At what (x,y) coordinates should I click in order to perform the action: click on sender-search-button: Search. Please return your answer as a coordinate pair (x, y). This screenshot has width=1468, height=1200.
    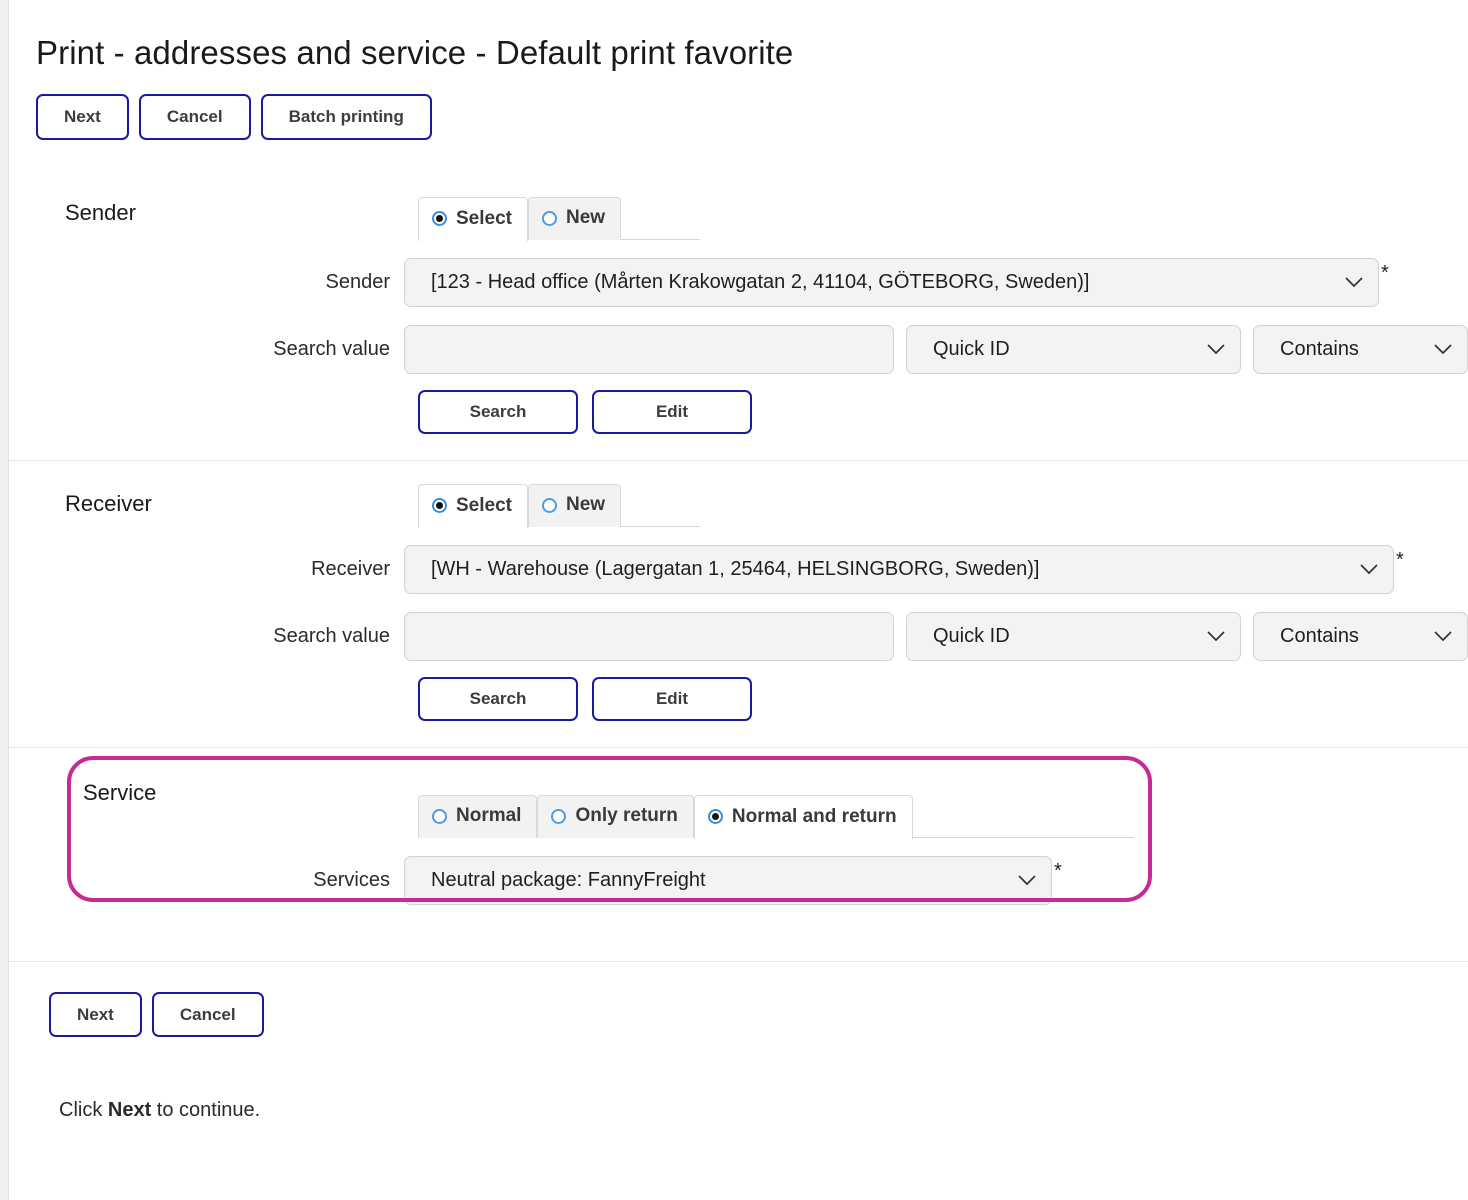
    Looking at the image, I should click on (498, 411).